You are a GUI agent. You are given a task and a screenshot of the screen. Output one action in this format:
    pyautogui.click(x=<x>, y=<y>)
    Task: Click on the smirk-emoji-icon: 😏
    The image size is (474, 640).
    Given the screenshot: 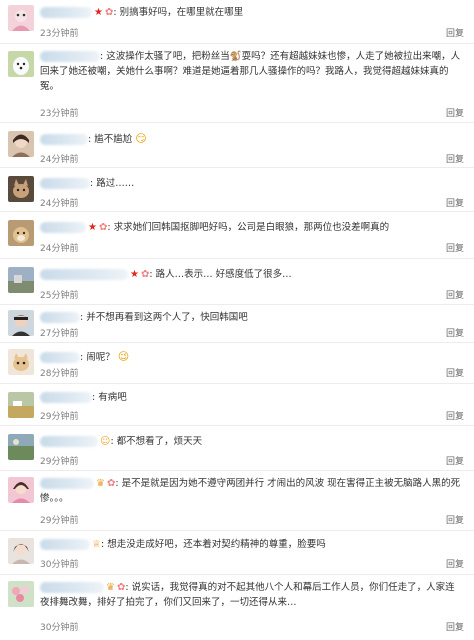 What is the action you would take?
    pyautogui.click(x=141, y=138)
    